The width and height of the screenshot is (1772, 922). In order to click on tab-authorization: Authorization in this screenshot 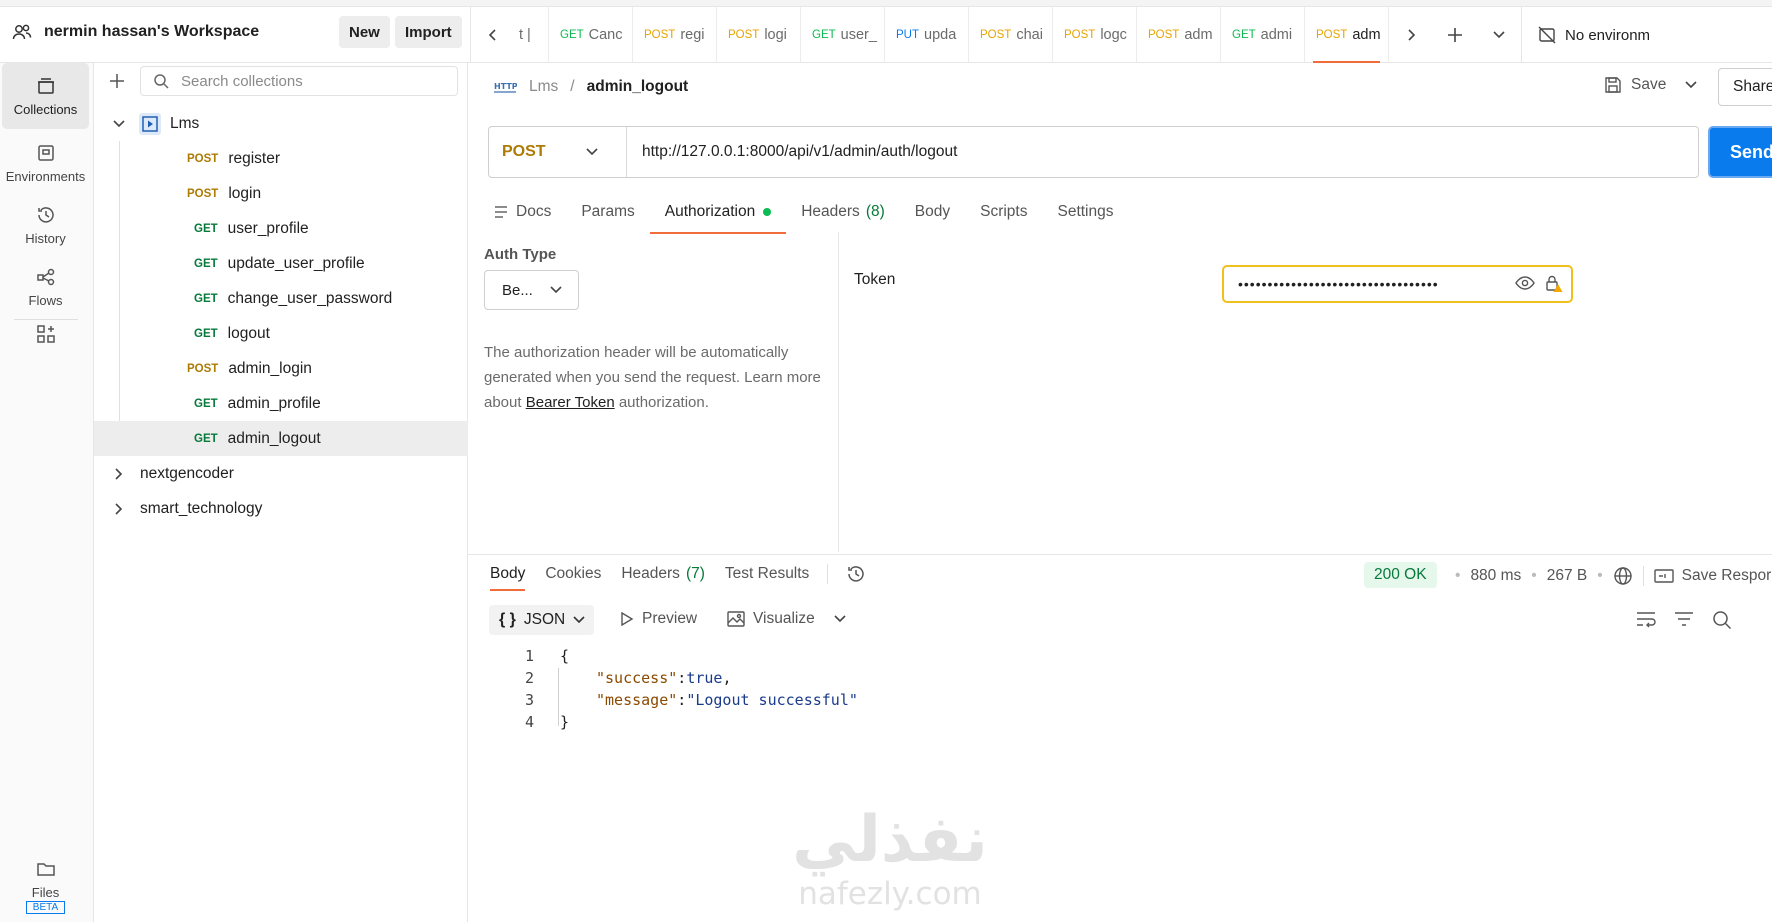, I will do `click(718, 215)`.